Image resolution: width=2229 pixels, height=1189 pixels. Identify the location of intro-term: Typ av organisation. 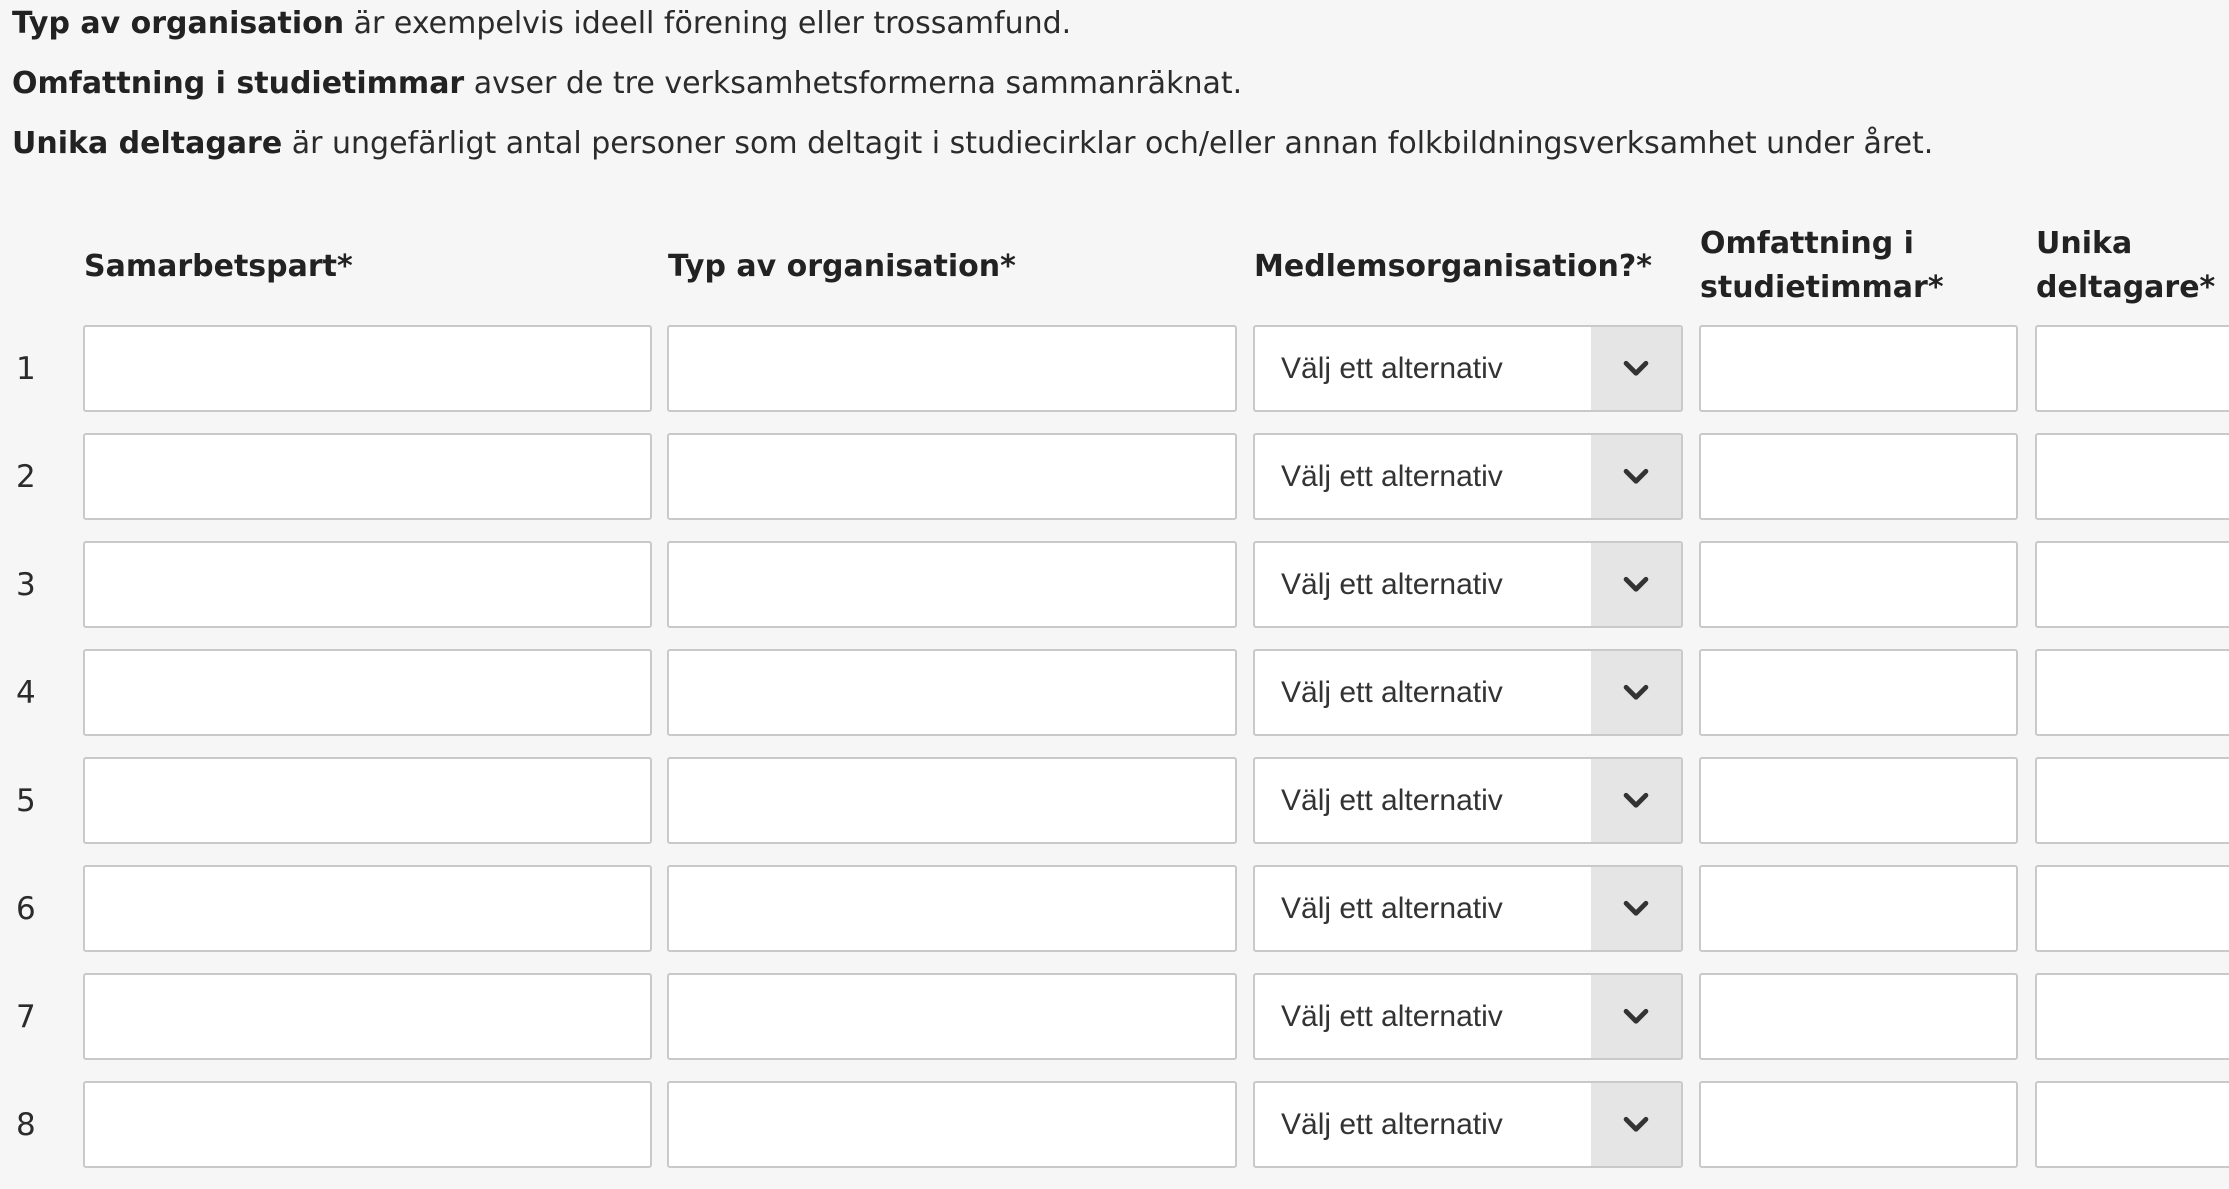
(178, 23).